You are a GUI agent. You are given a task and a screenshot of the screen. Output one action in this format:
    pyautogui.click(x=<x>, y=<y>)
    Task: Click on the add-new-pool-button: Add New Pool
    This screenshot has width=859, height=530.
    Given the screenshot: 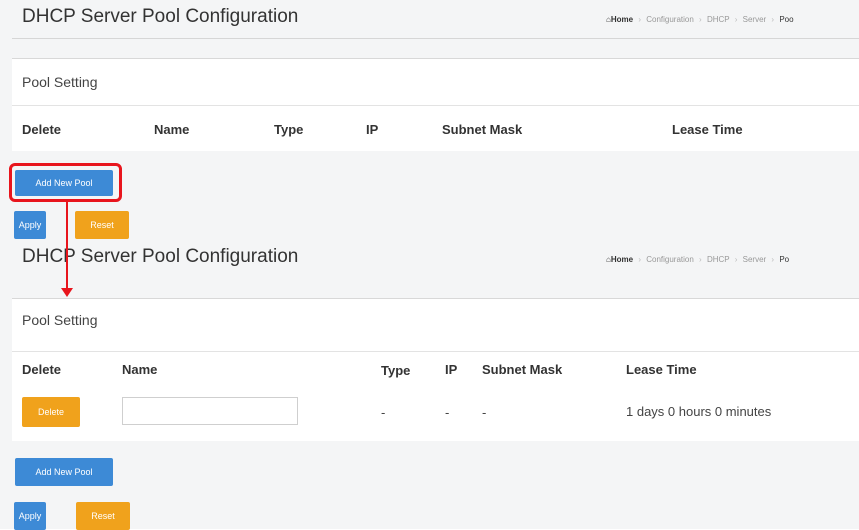 What is the action you would take?
    pyautogui.click(x=64, y=472)
    